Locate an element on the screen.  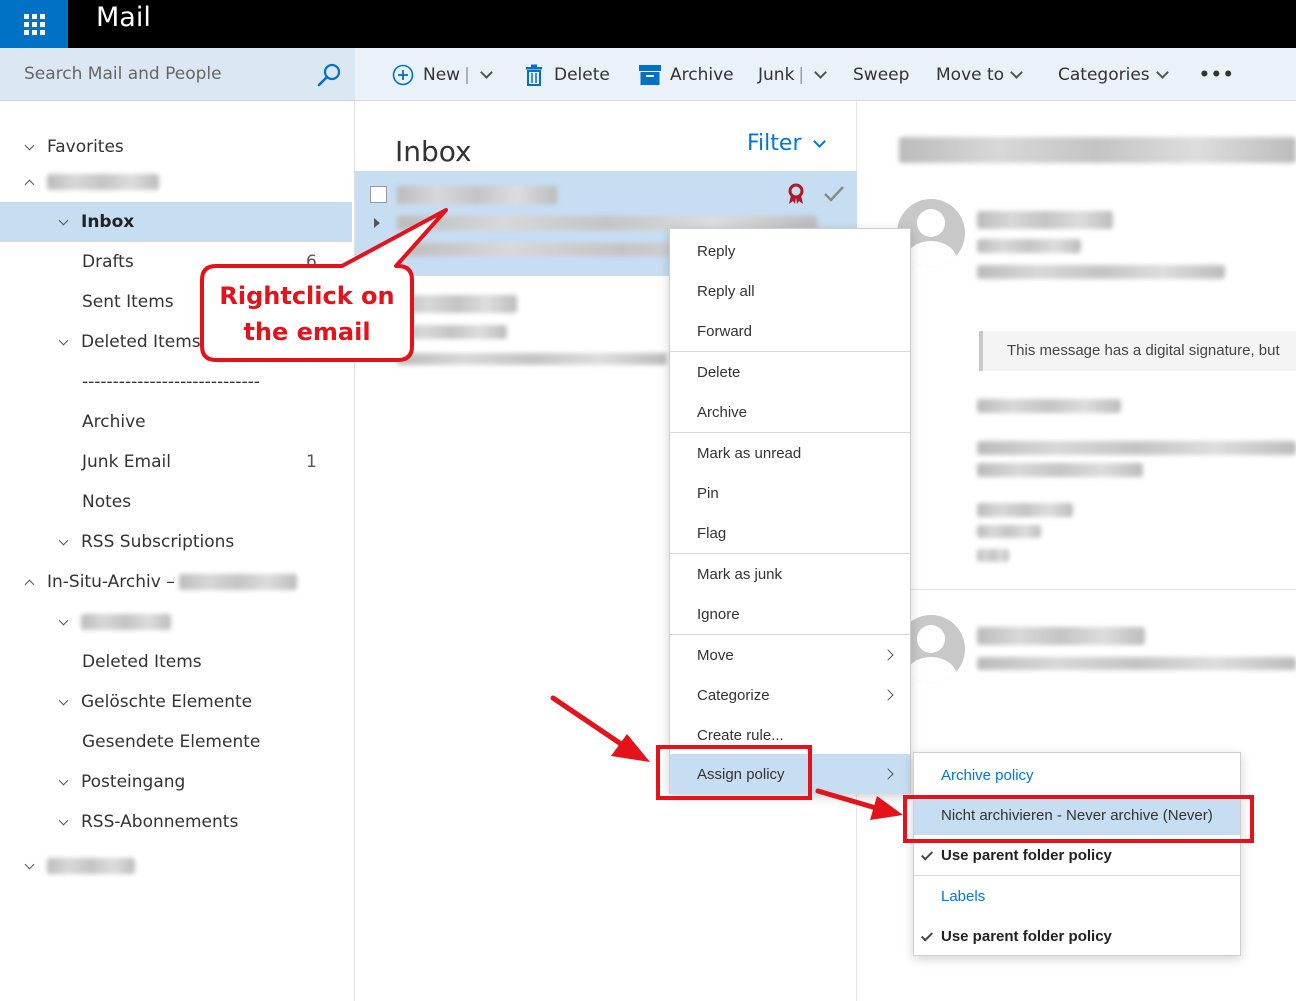
favorites-label: Favorites is located at coordinates (85, 147).